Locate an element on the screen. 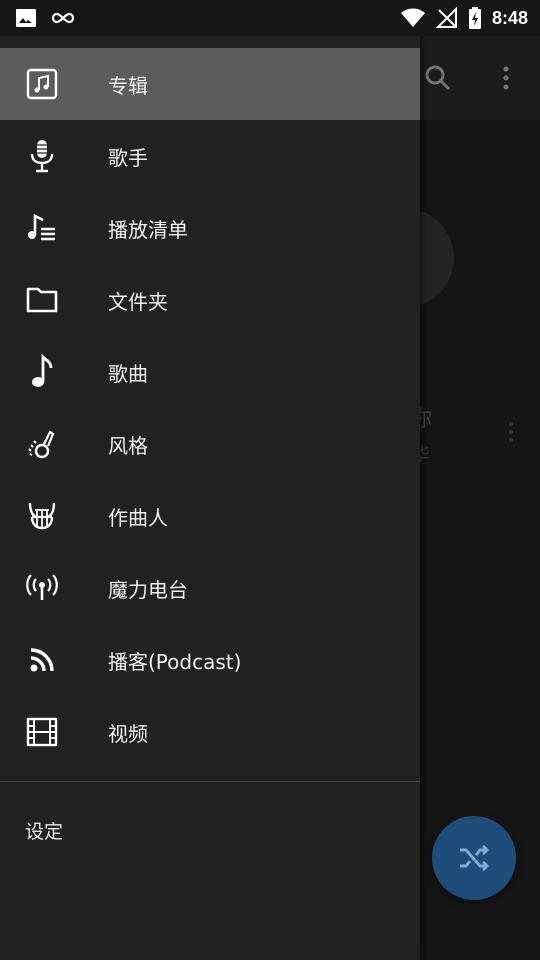 Image resolution: width=540 pixels, height=960 pixels. drawer-item-label: 文件夹 is located at coordinates (138, 301).